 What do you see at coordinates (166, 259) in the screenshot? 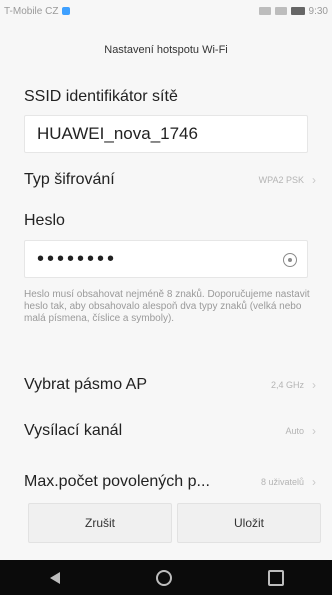
I see `password-input: ••••••••` at bounding box center [166, 259].